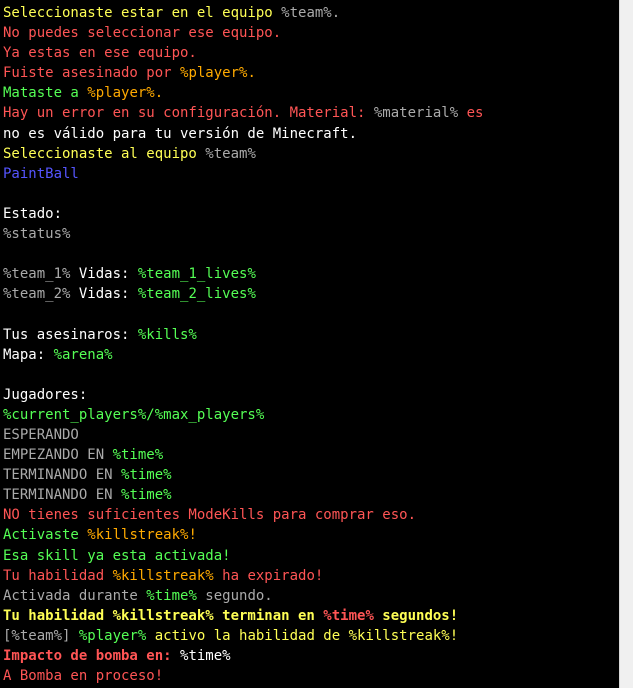 The width and height of the screenshot is (633, 688). I want to click on chat-segment: %kills%, so click(167, 334).